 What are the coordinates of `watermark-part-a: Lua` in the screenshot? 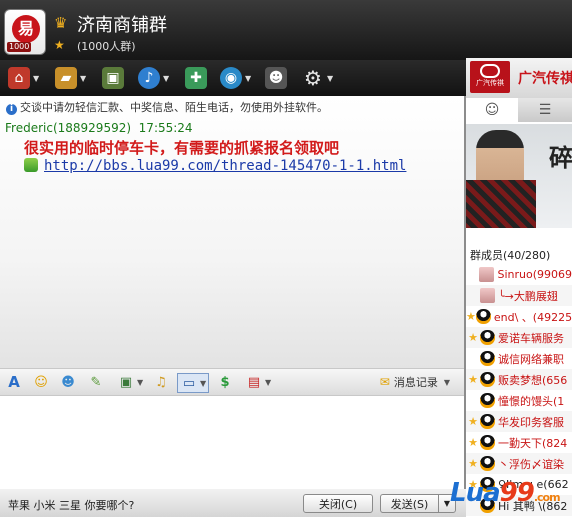 It's located at (475, 493).